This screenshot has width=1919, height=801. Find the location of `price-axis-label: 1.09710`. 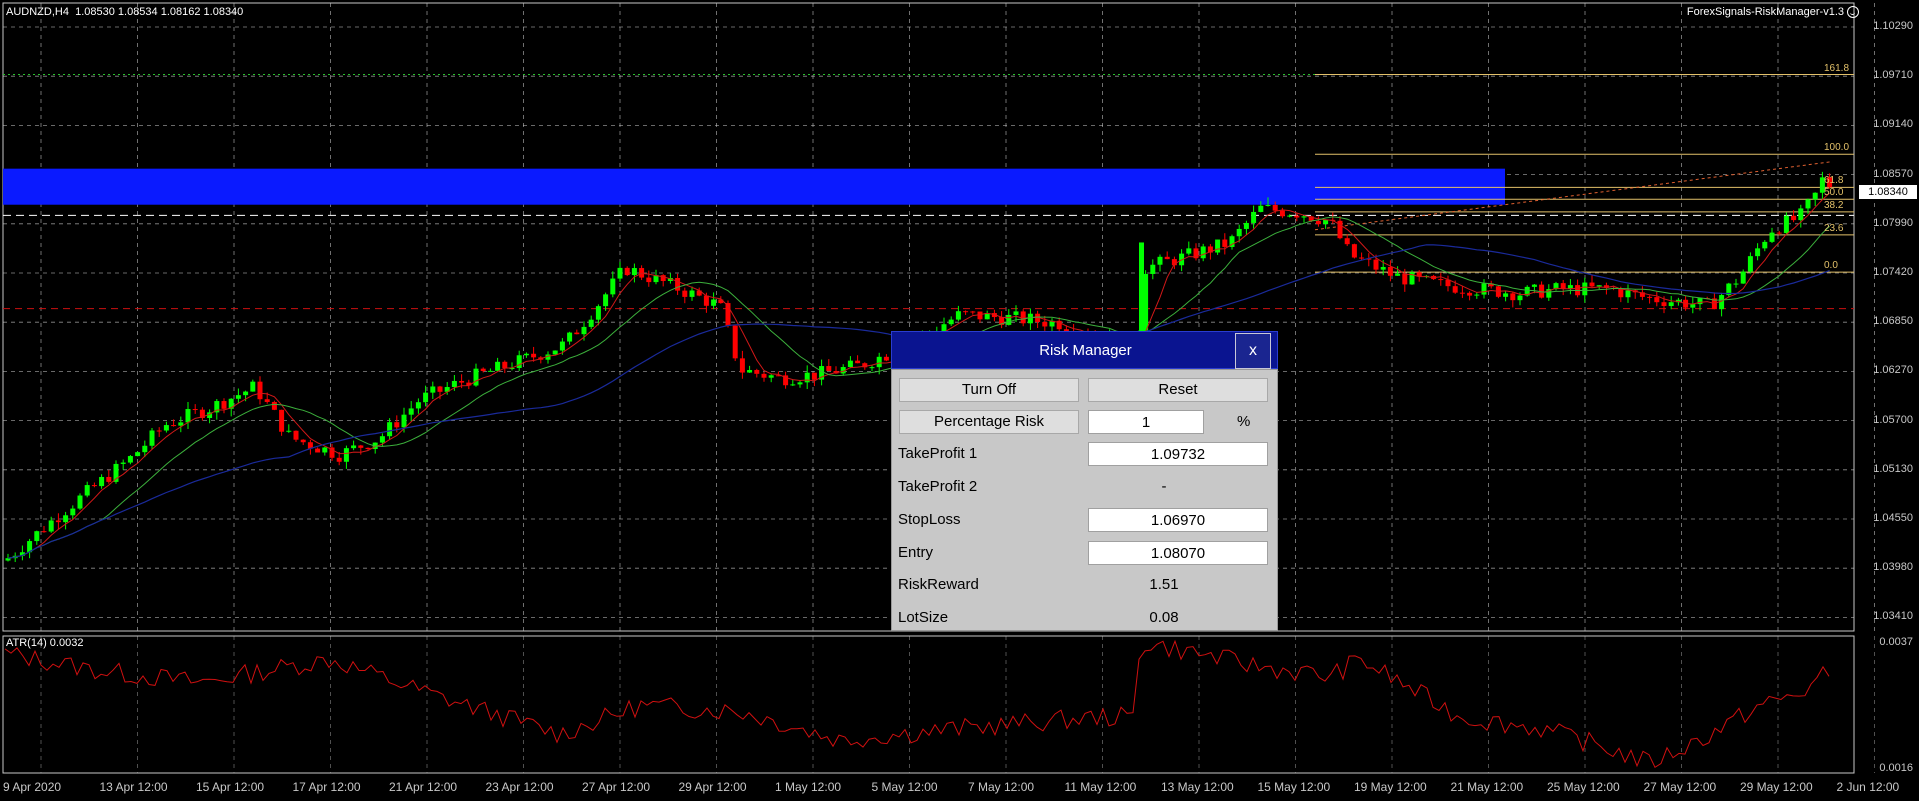

price-axis-label: 1.09710 is located at coordinates (1893, 75).